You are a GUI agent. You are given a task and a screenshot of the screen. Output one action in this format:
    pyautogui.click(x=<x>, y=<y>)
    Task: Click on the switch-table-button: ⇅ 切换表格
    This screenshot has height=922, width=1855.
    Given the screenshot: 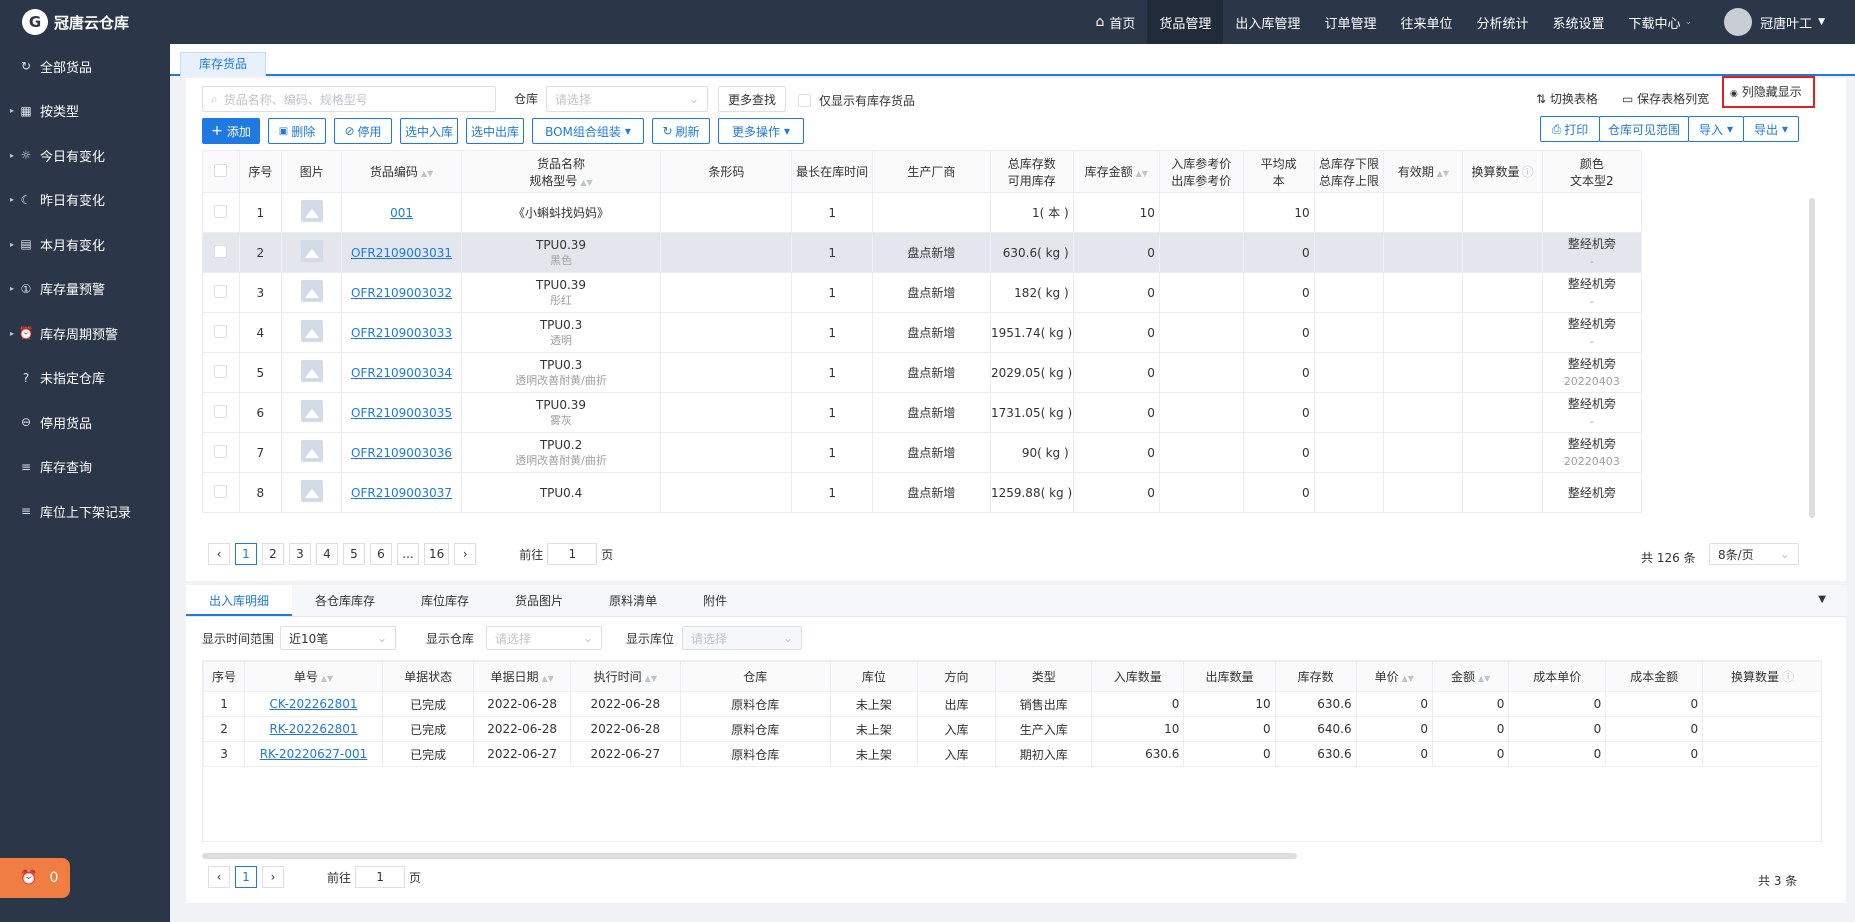 What is the action you would take?
    pyautogui.click(x=1567, y=99)
    